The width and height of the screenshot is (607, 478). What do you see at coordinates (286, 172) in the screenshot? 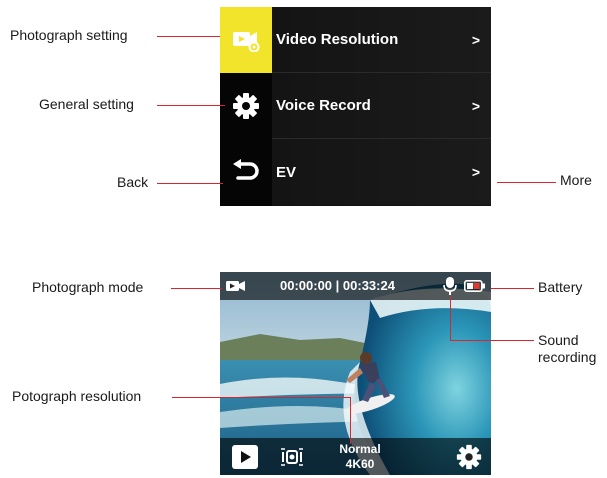
I see `menu-item-label: EV` at bounding box center [286, 172].